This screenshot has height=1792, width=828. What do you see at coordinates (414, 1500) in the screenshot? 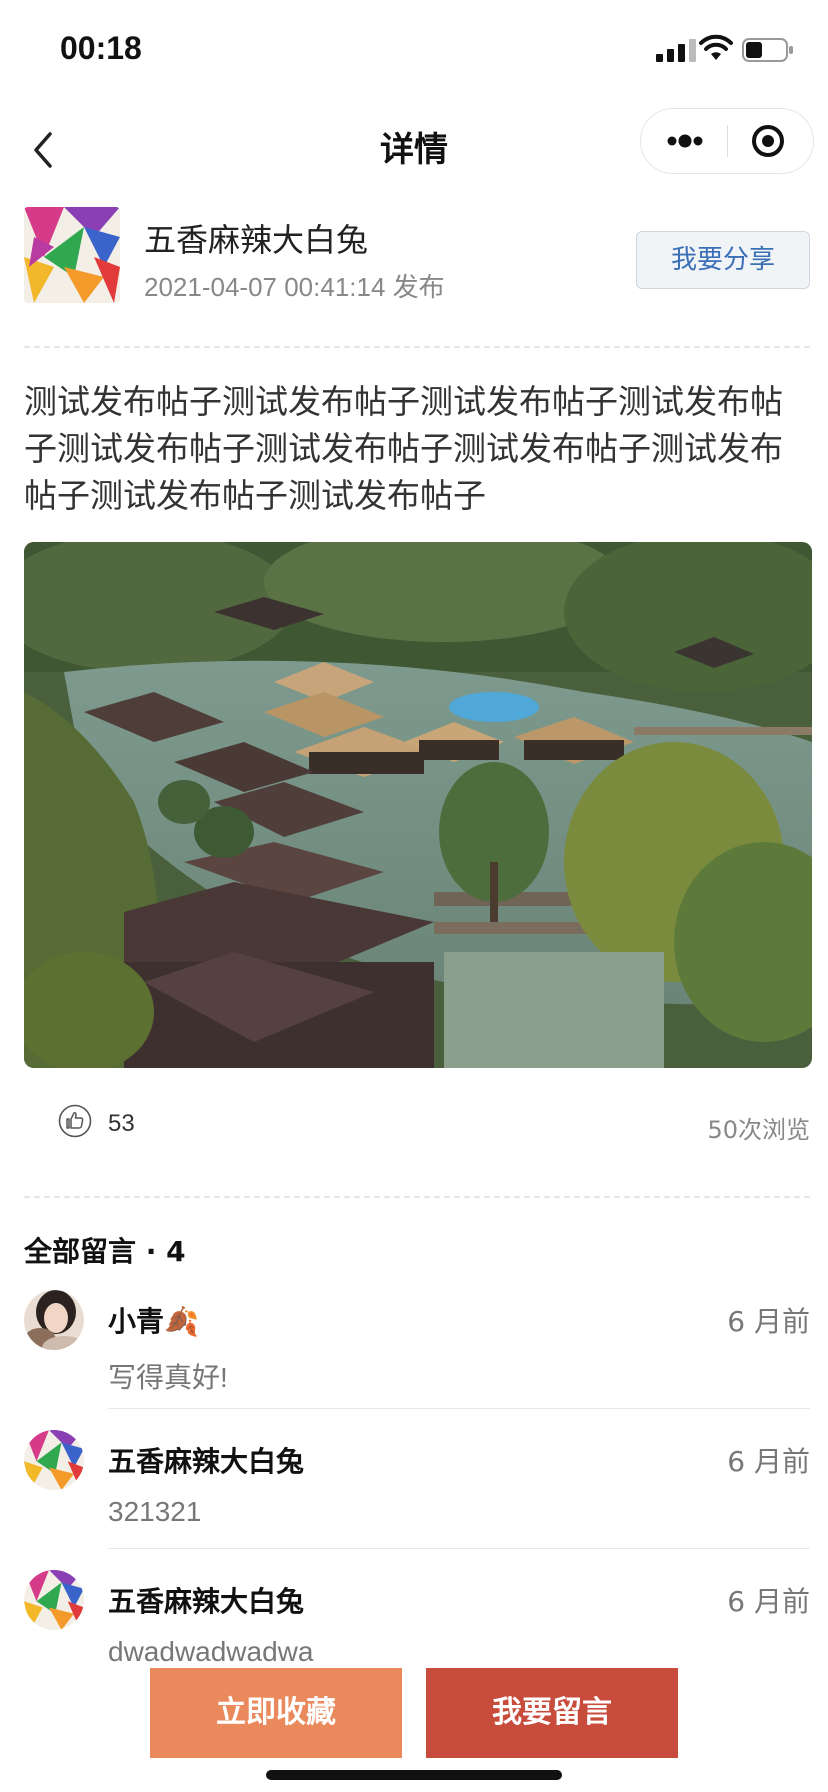
I see `comment-item: 五香麻辣大白兔 6 月前 321321` at bounding box center [414, 1500].